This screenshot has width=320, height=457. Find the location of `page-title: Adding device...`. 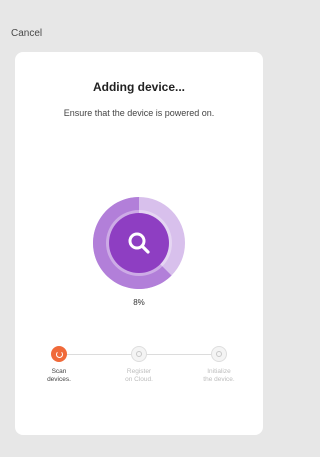

page-title: Adding device... is located at coordinates (138, 87).